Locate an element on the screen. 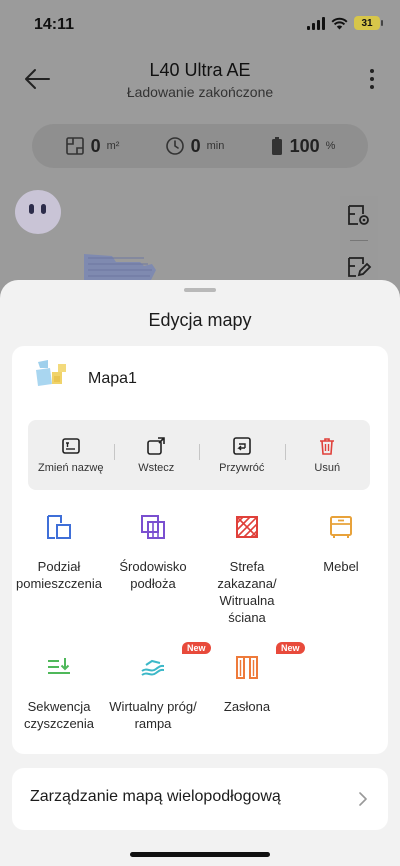 The height and width of the screenshot is (866, 400). redo-icon is located at coordinates (241, 446).